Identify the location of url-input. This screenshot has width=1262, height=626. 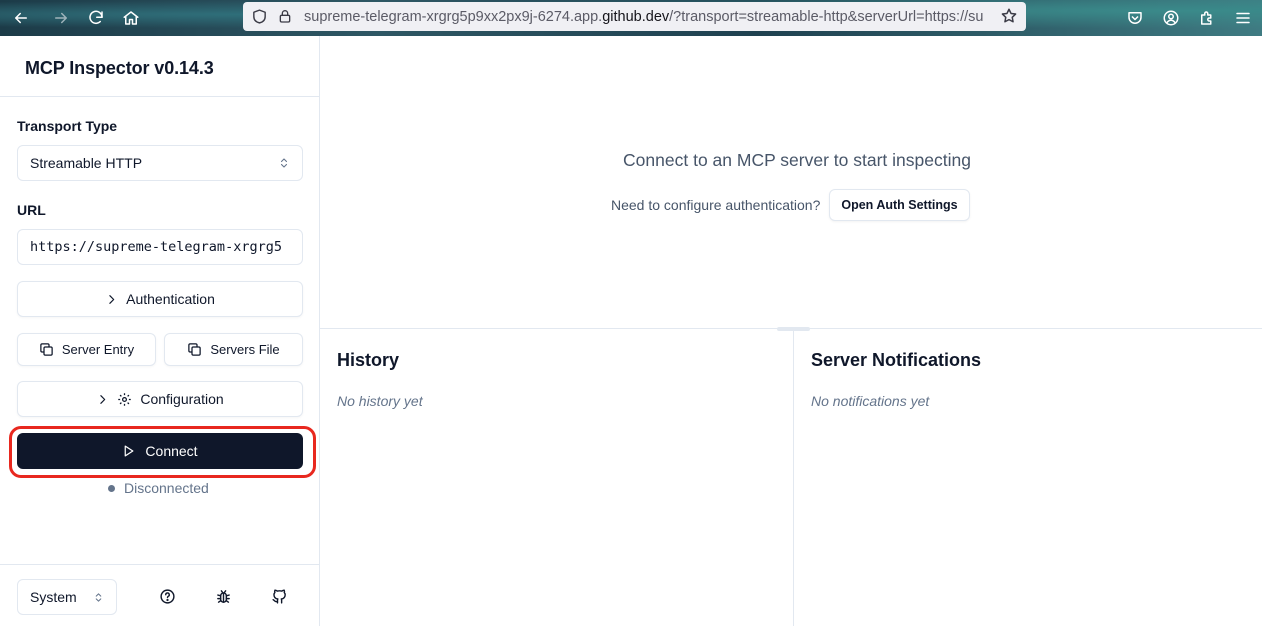
(160, 247).